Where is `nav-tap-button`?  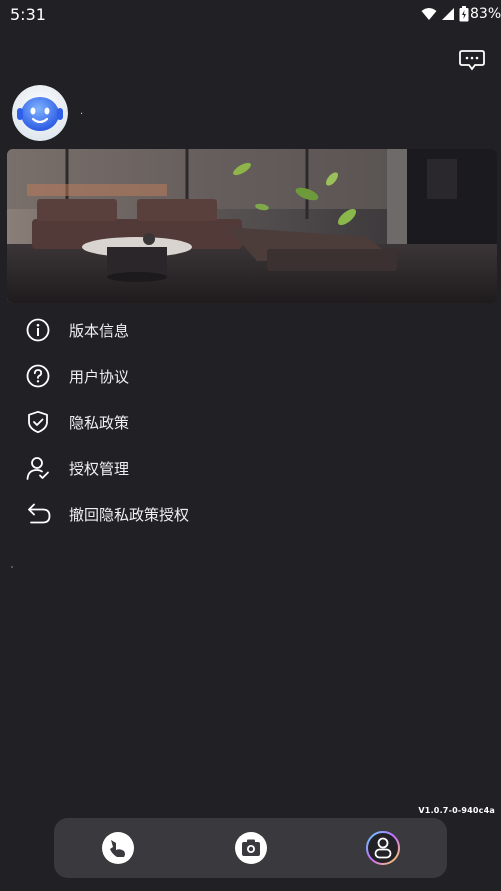
nav-tap-button is located at coordinates (118, 848).